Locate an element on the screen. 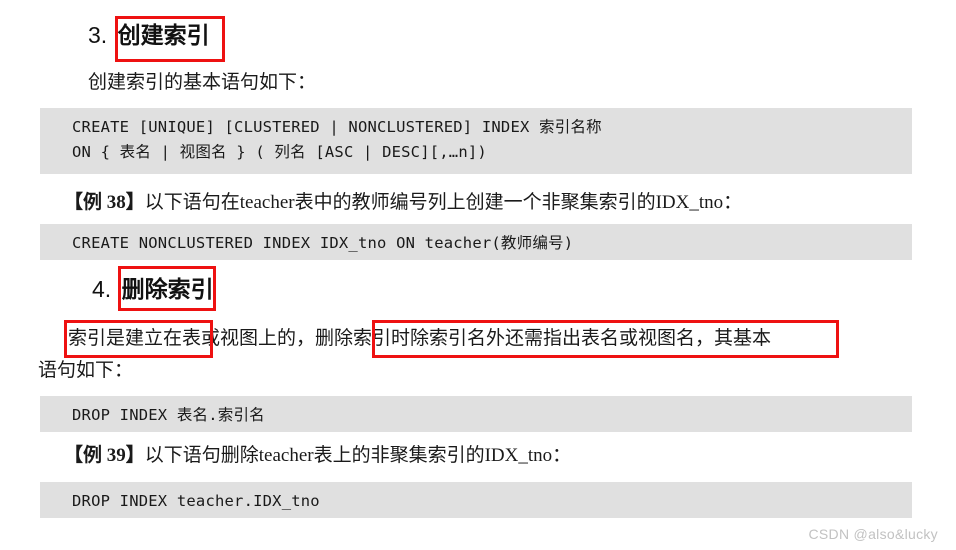  section-4-paragraph-line1: 索引是建立在表或视图上的，删除索引时除索引名外还需指出表名或视图名，其基本 is located at coordinates (419, 339).